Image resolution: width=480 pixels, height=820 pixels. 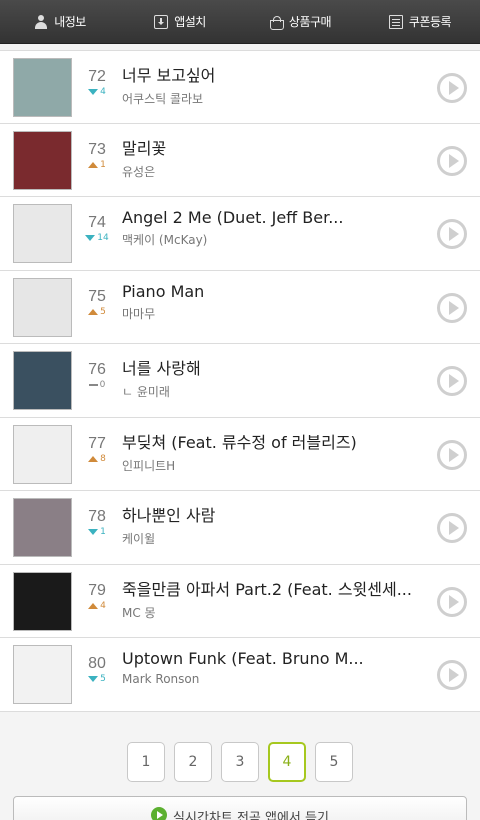 I want to click on rank-change-value: 0, so click(x=102, y=385).